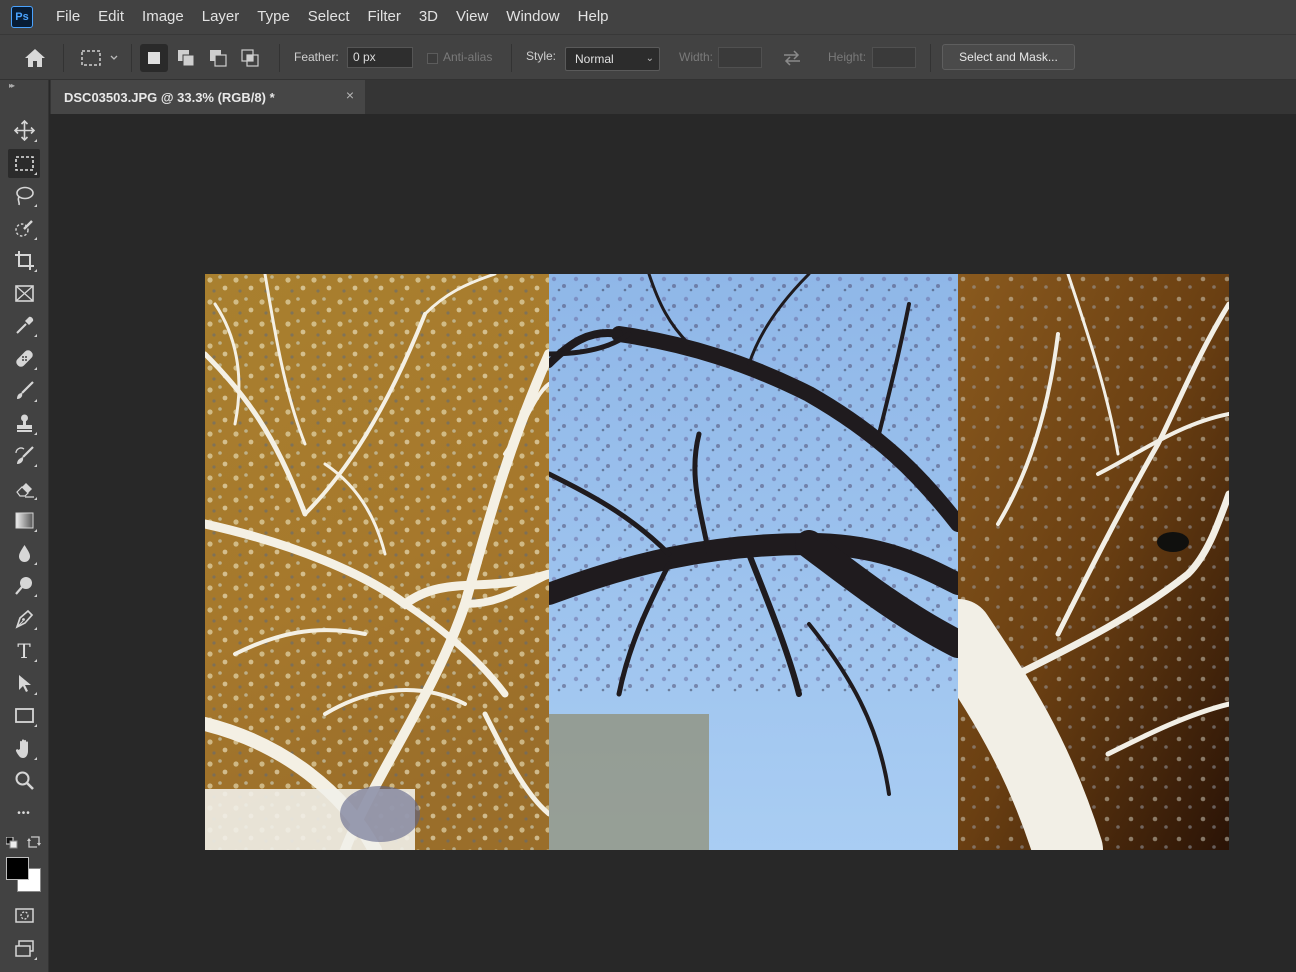 The image size is (1296, 972). What do you see at coordinates (847, 57) in the screenshot?
I see `height-label: Height:` at bounding box center [847, 57].